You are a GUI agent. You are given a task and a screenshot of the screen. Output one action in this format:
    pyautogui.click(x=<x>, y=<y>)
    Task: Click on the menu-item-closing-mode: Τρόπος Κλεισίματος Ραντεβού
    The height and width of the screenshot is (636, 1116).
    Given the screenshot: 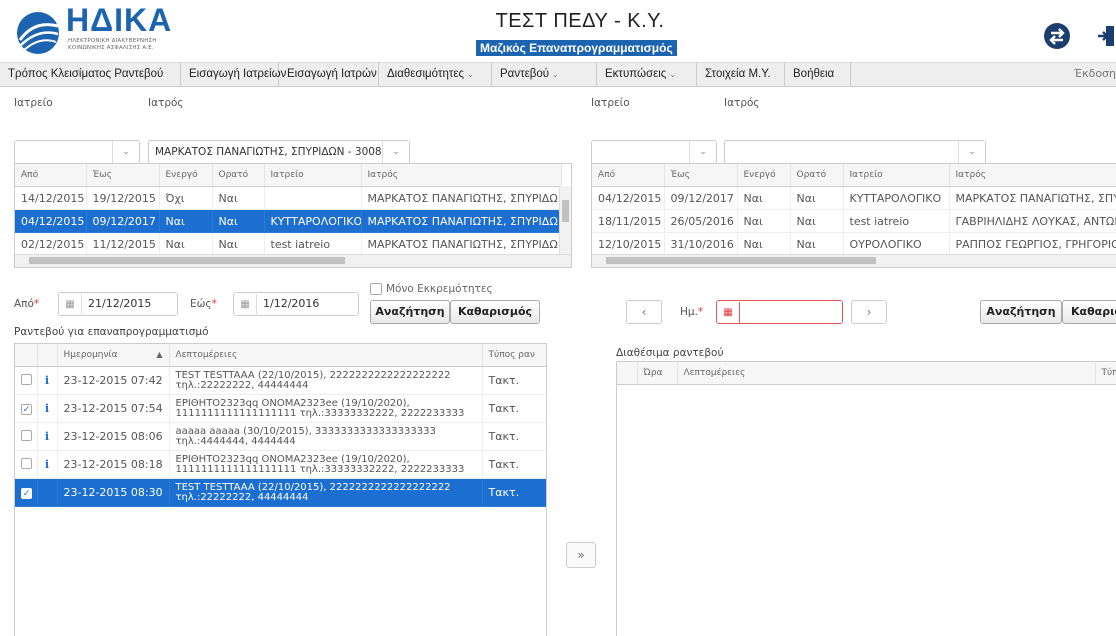 What is the action you would take?
    pyautogui.click(x=90, y=74)
    